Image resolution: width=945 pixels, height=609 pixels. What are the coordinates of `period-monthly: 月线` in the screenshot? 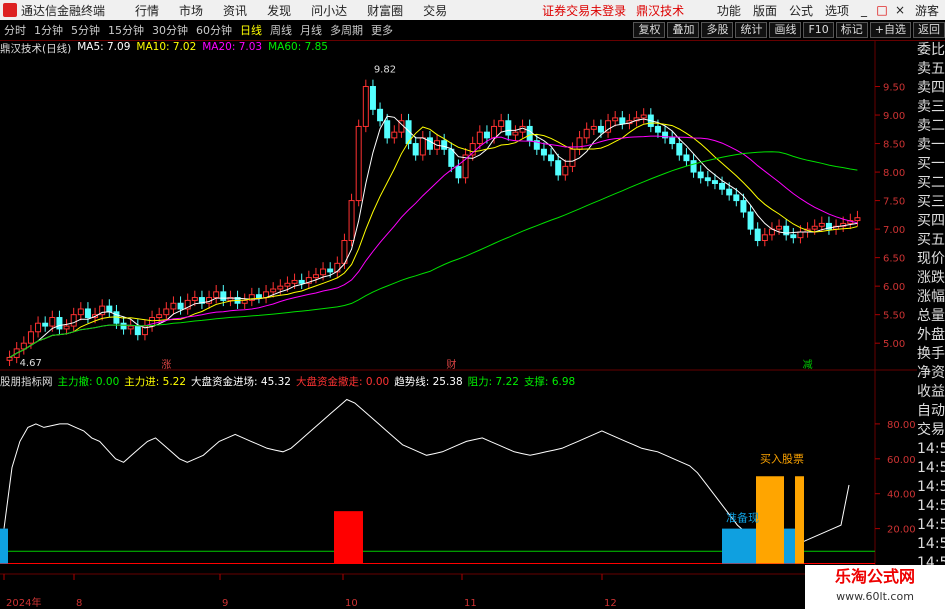 It's located at (311, 30).